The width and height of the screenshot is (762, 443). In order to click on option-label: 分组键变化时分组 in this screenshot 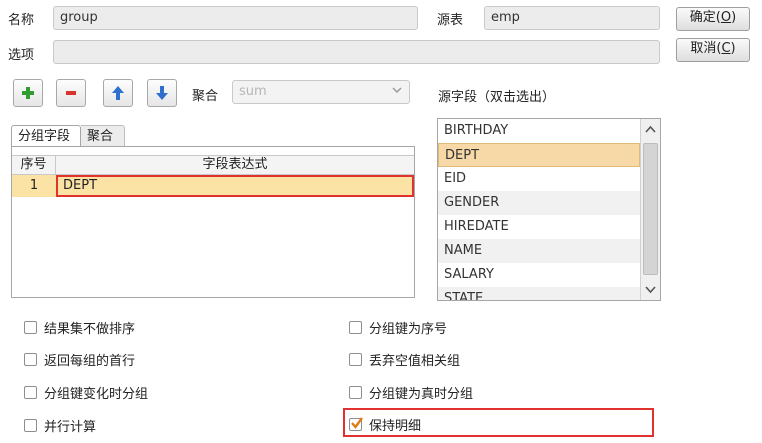, I will do `click(96, 394)`.